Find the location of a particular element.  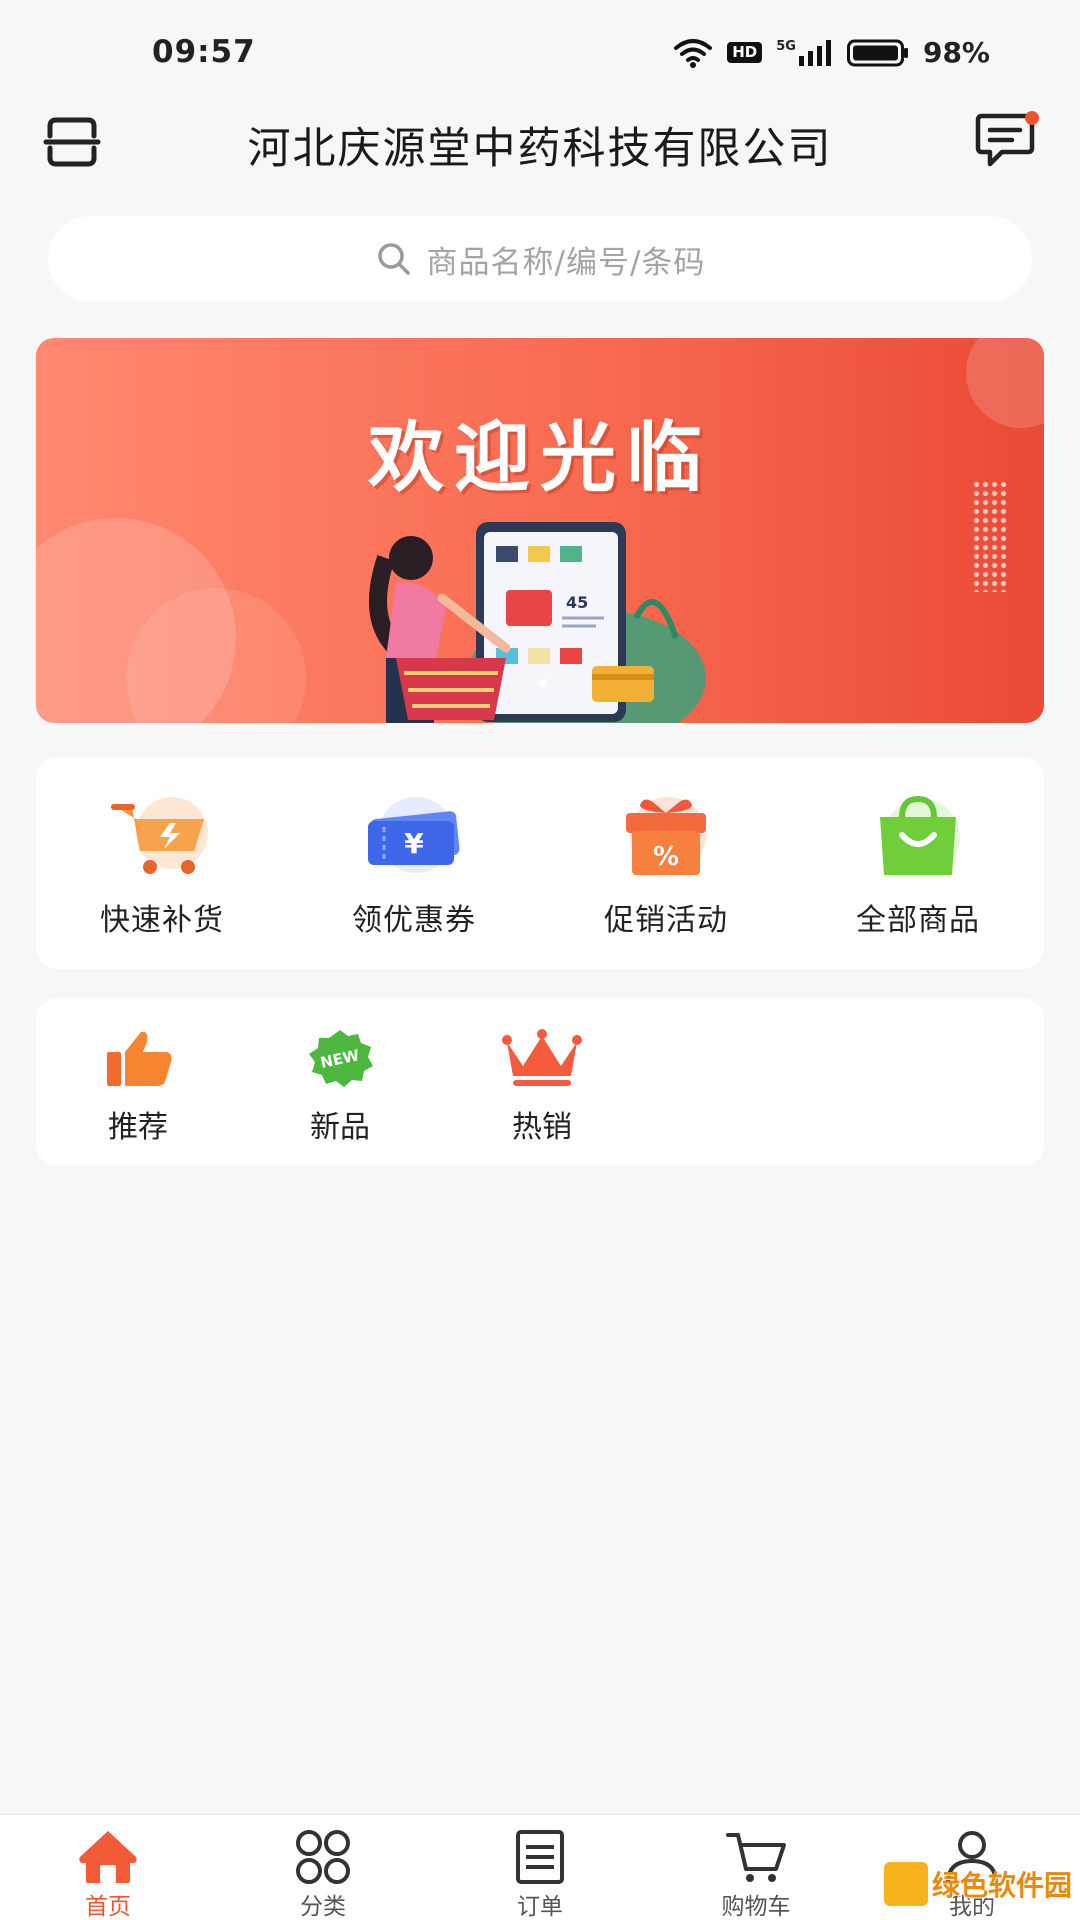

order-list-icon is located at coordinates (540, 1857).